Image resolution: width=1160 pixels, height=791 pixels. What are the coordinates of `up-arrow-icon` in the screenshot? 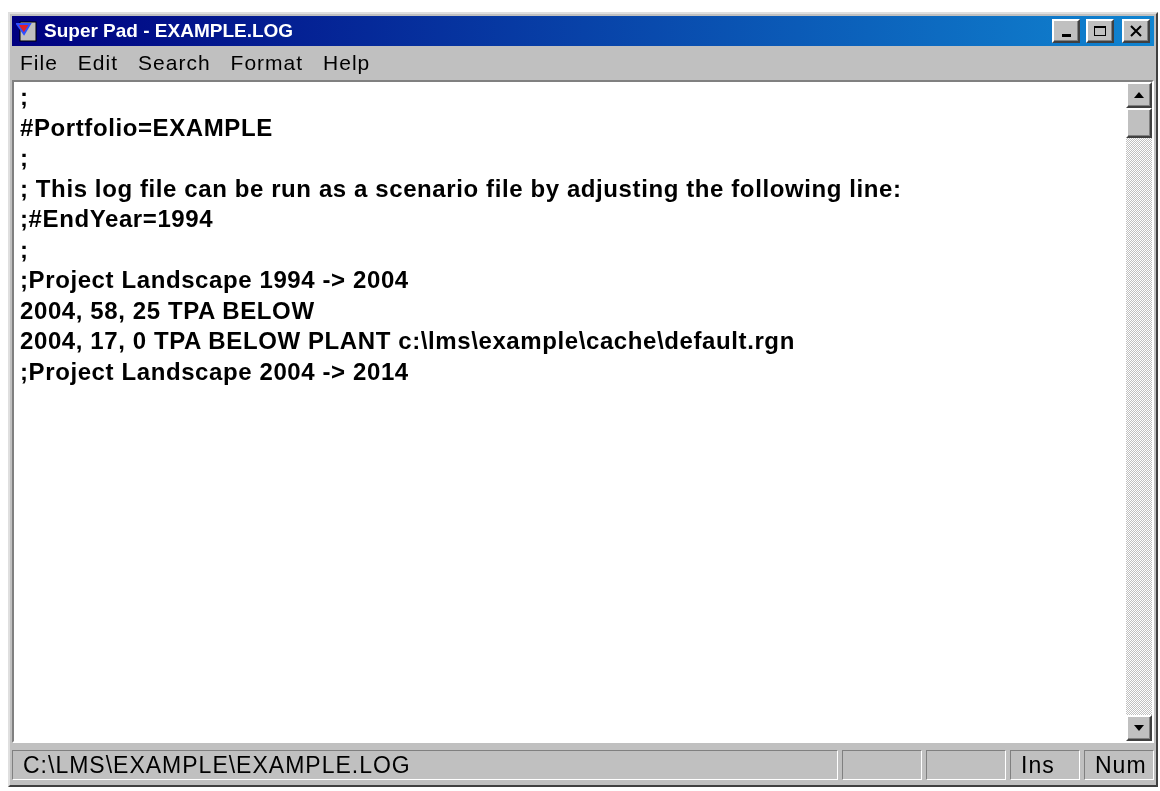 It's located at (1139, 95).